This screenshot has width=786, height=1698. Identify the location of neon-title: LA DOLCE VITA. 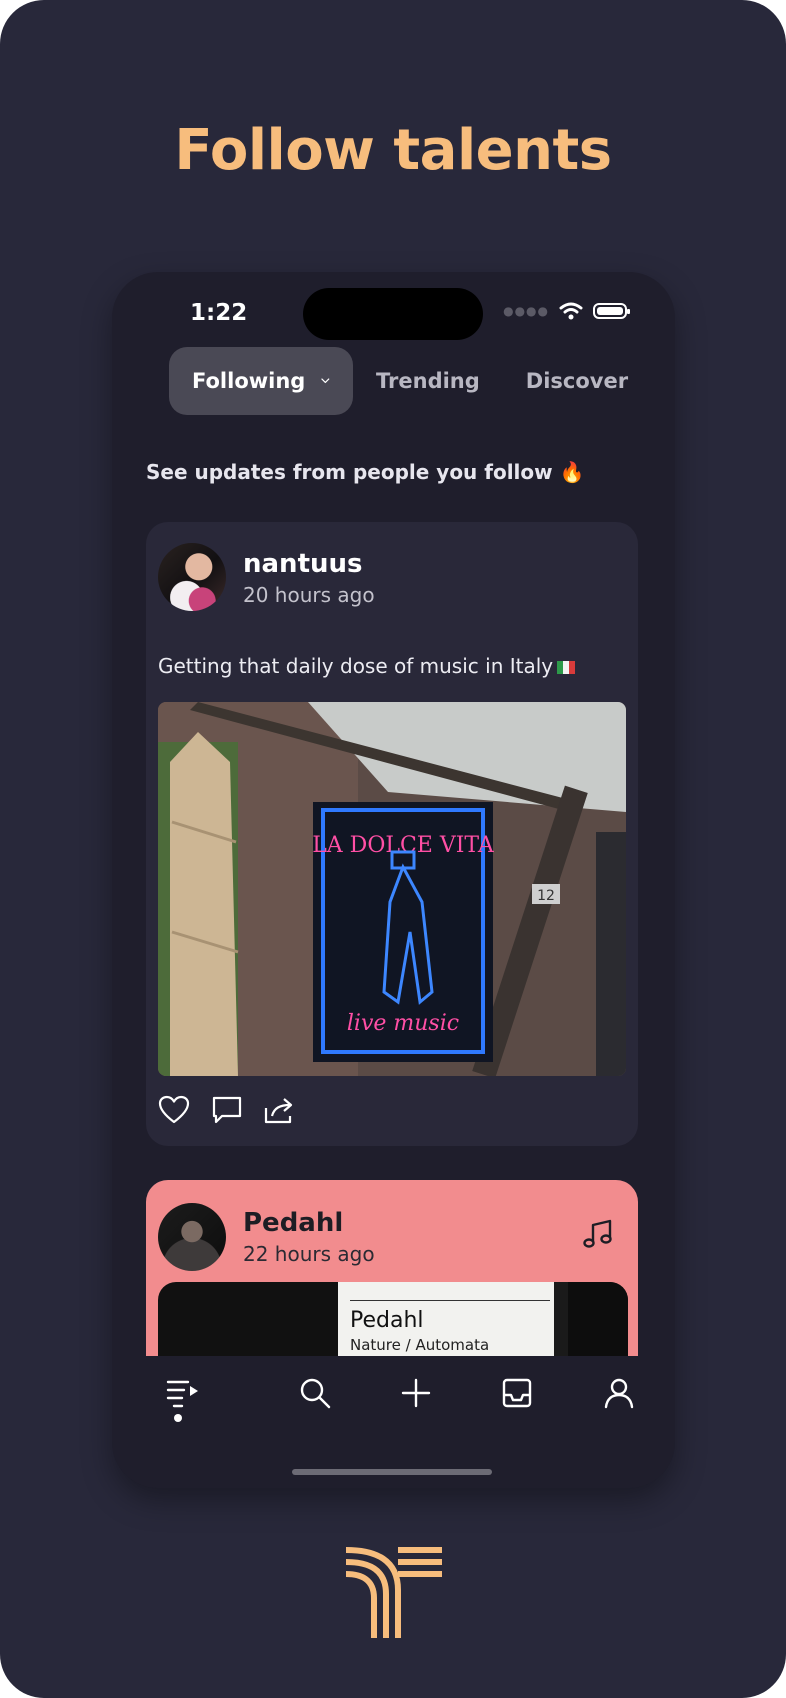
(403, 845).